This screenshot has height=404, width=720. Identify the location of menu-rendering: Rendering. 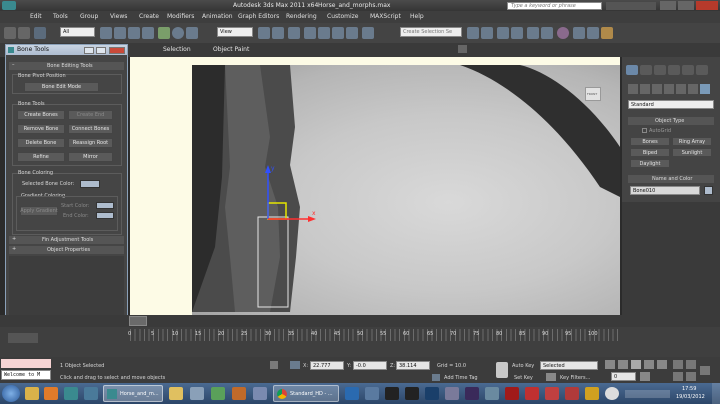
(301, 16).